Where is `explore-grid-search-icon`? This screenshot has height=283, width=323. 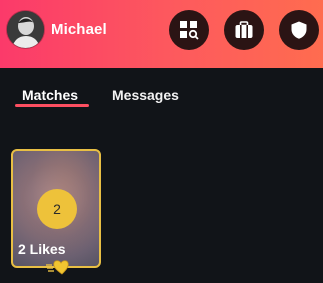 explore-grid-search-icon is located at coordinates (189, 30).